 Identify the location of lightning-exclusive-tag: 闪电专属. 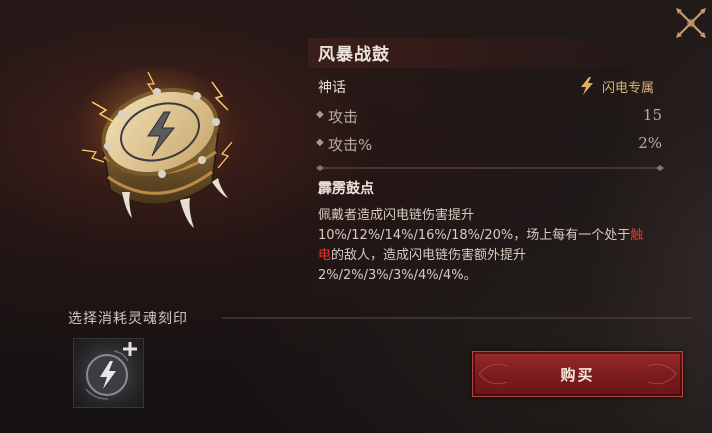
(617, 86).